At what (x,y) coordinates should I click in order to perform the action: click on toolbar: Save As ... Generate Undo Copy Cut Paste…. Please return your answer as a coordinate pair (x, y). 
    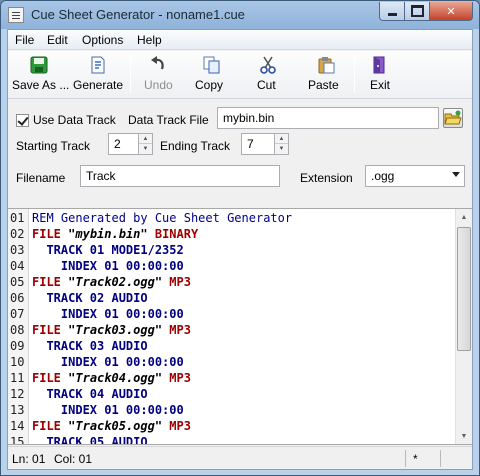
    Looking at the image, I should click on (240, 75).